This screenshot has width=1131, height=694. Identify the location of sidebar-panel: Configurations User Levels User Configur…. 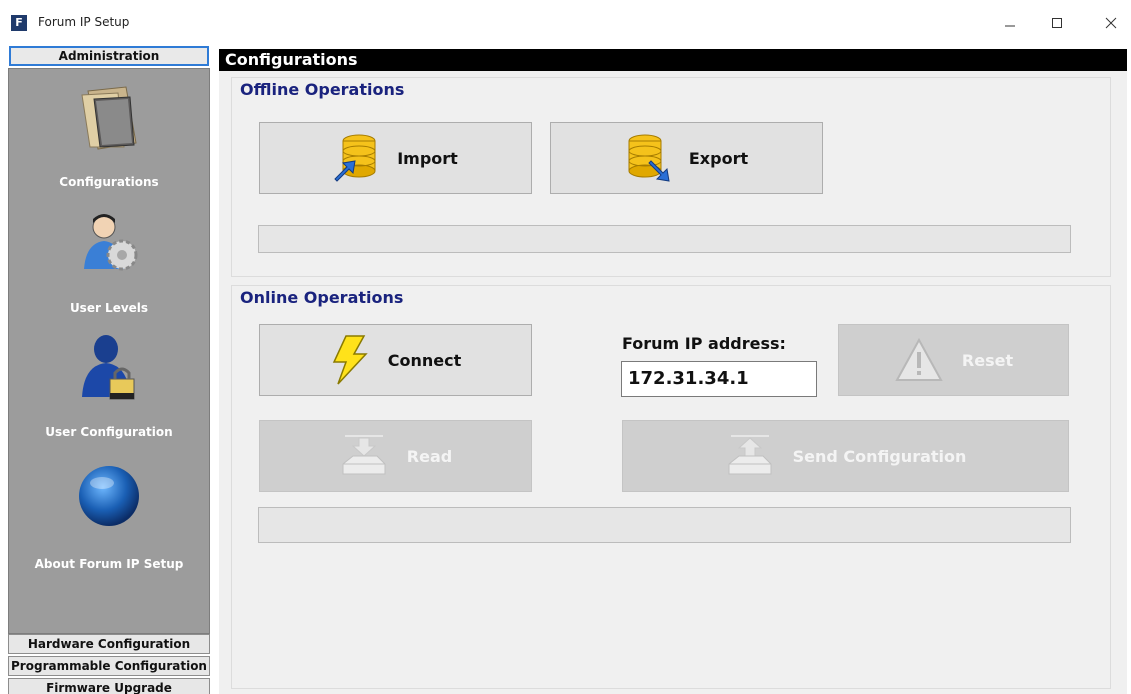
(109, 351).